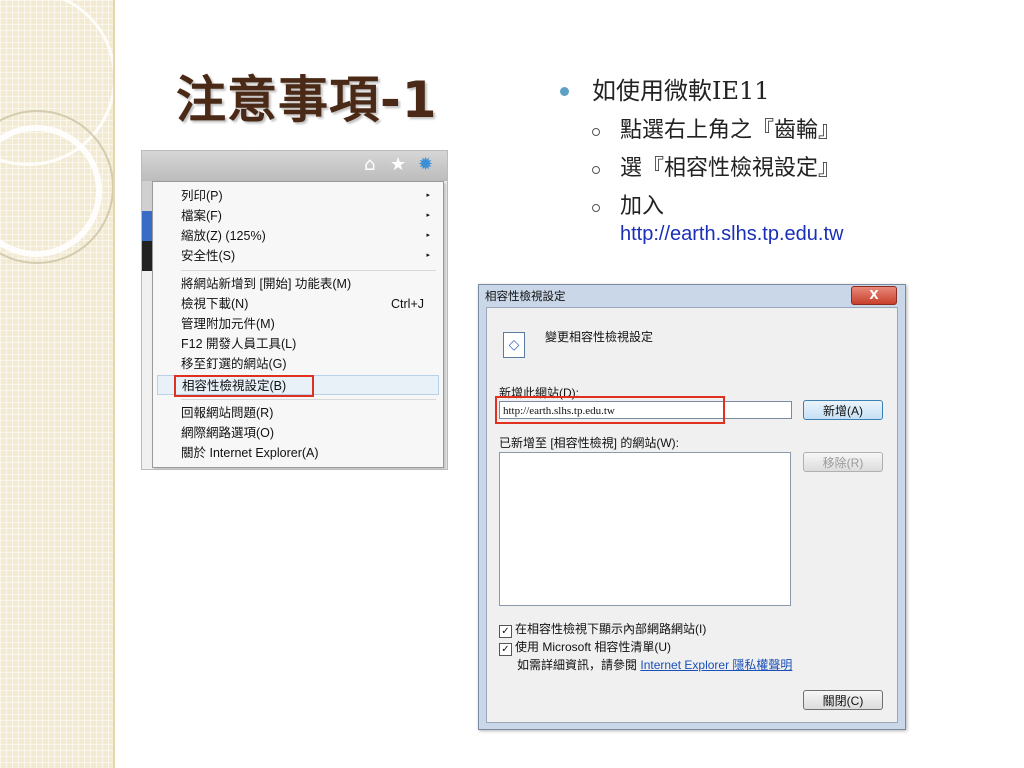 The image size is (1024, 768). What do you see at coordinates (308, 364) in the screenshot?
I see `menu-item-pinned-sites: 移至釘選的網站(G)` at bounding box center [308, 364].